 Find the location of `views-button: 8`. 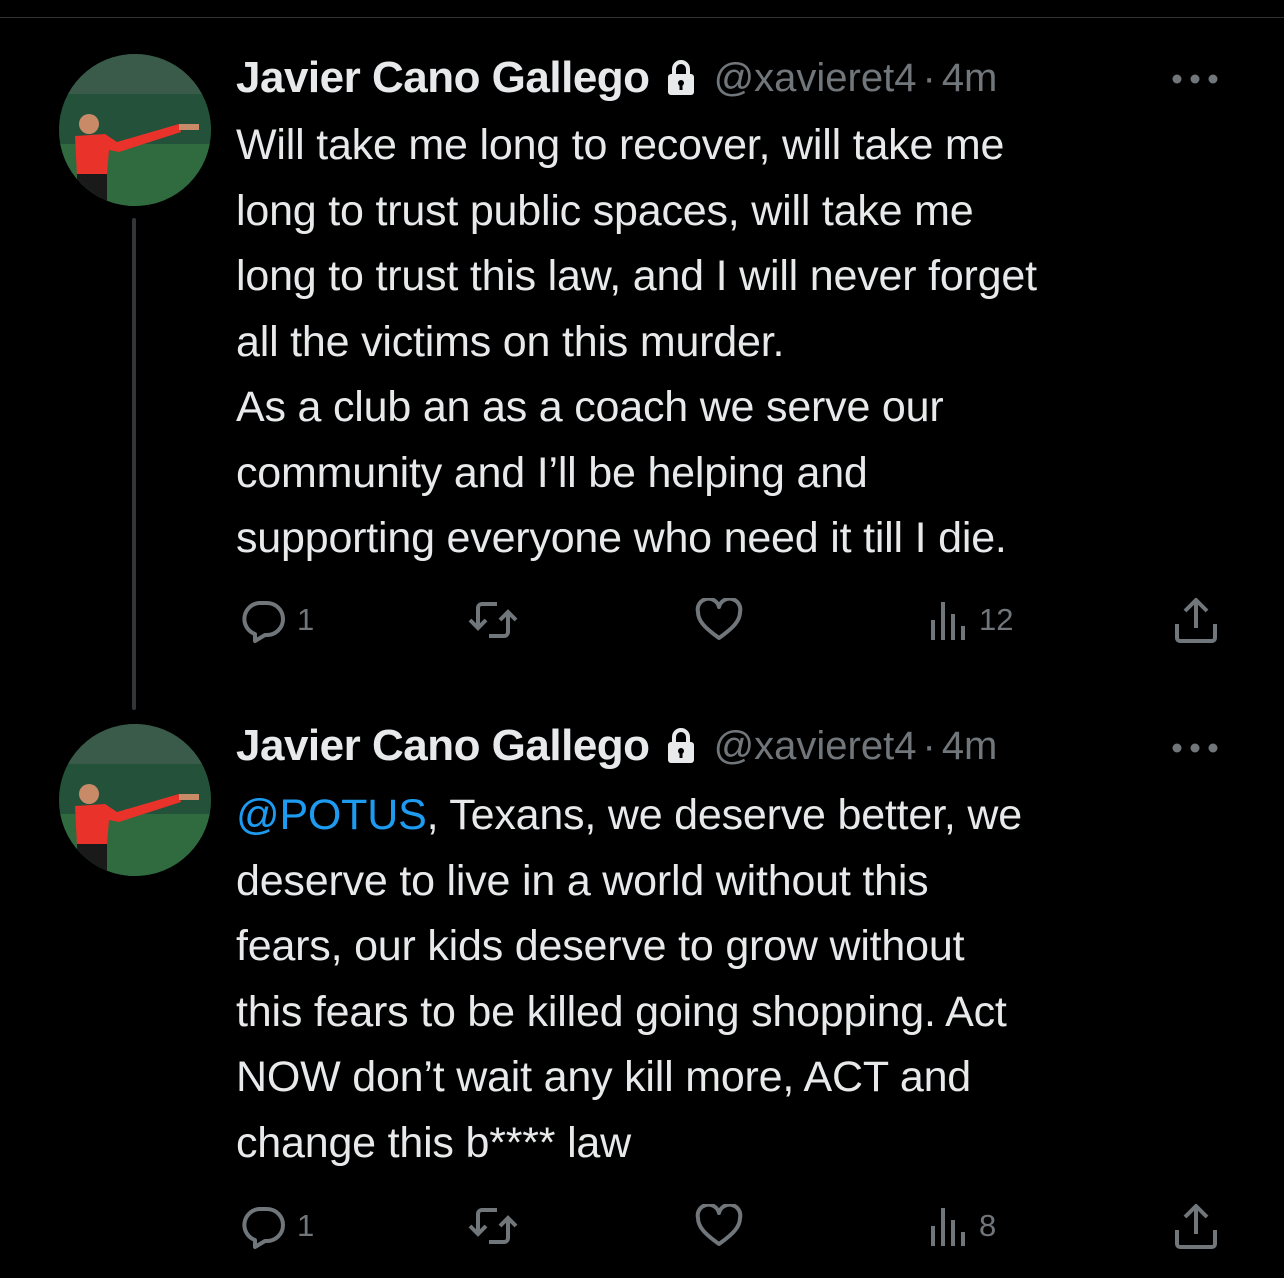

views-button: 8 is located at coordinates (962, 1226).